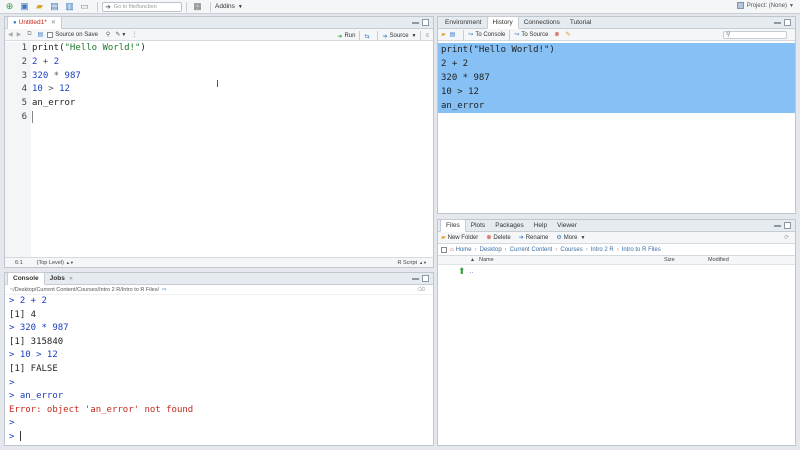  What do you see at coordinates (602, 250) in the screenshot?
I see `breadcrumb-intro-2-r: Intro 2 R` at bounding box center [602, 250].